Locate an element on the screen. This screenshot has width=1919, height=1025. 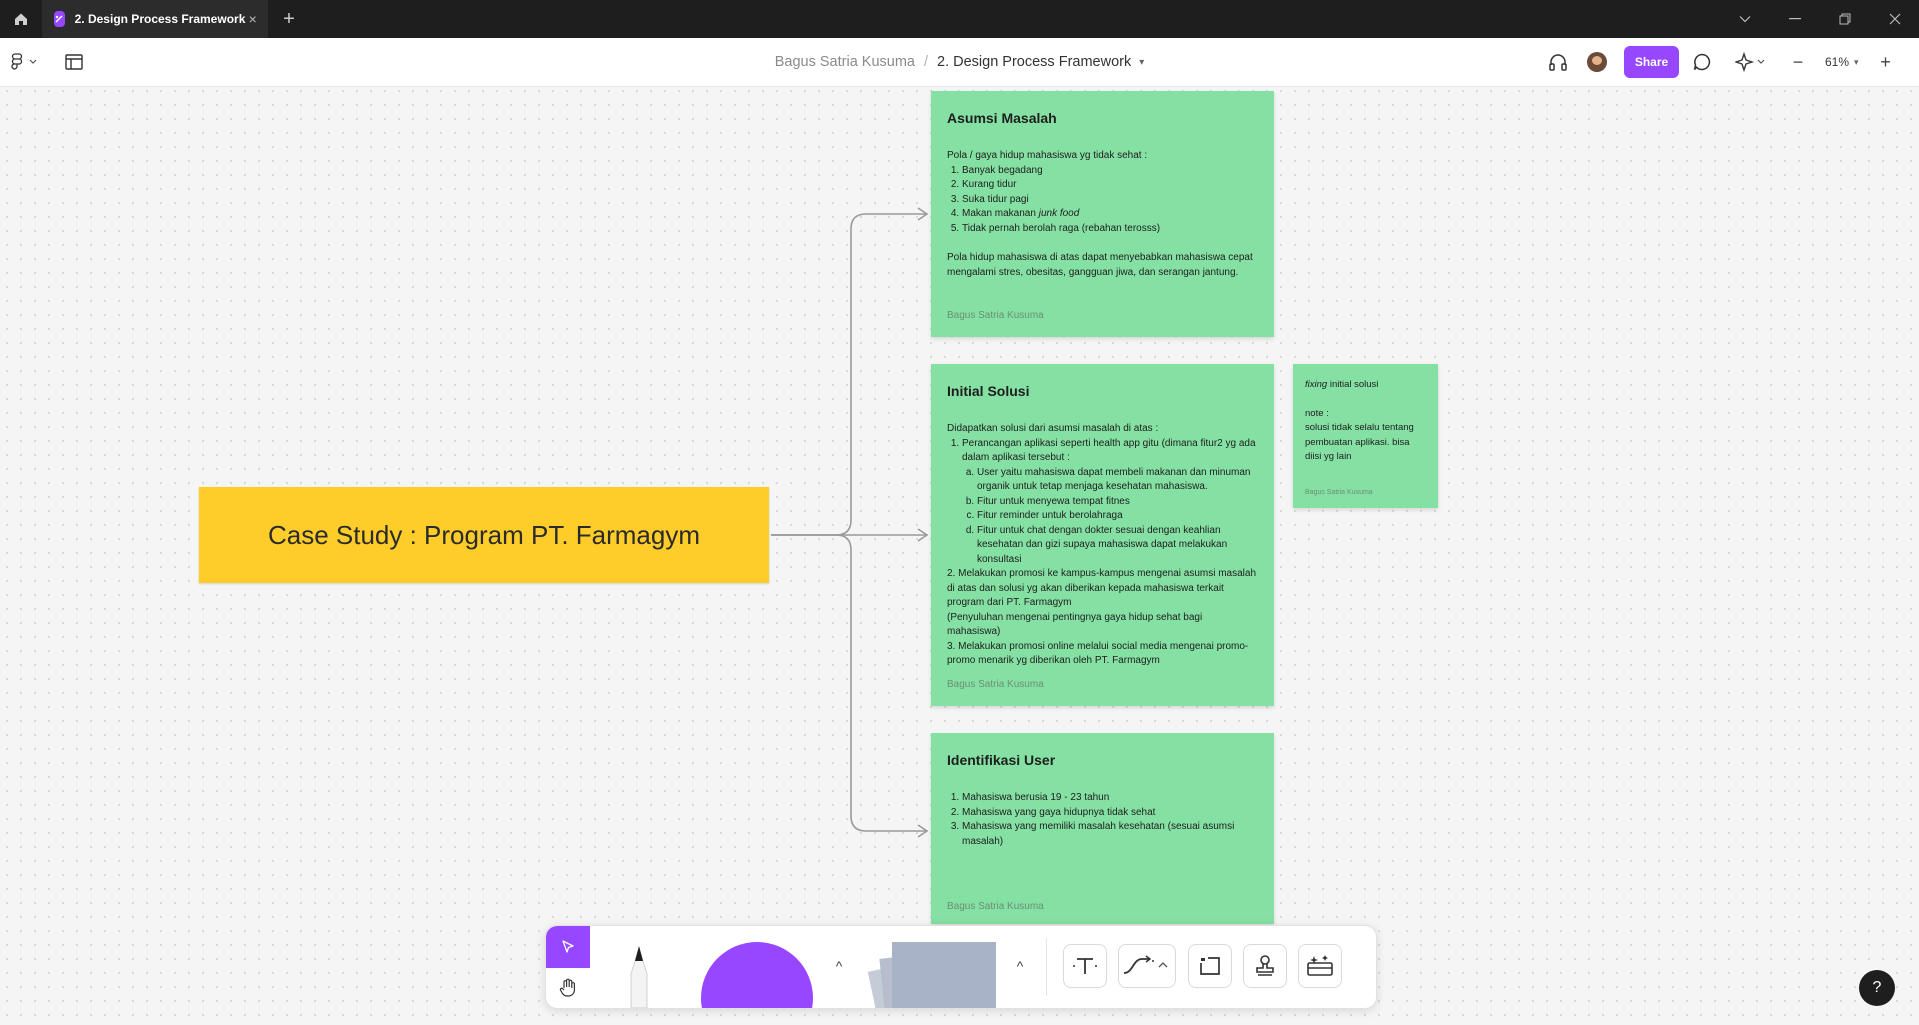
list-item-emphasis: junk food is located at coordinates (1059, 213).